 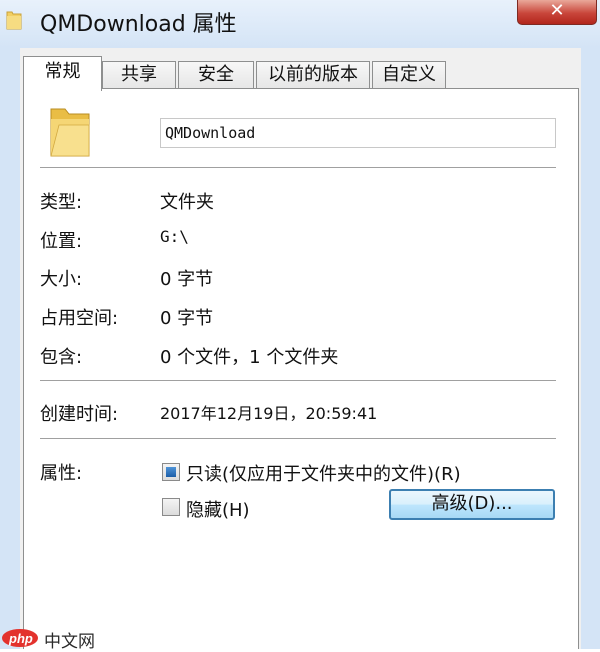 What do you see at coordinates (269, 413) in the screenshot?
I see `created-value: 2017年12月19日，20:59:41` at bounding box center [269, 413].